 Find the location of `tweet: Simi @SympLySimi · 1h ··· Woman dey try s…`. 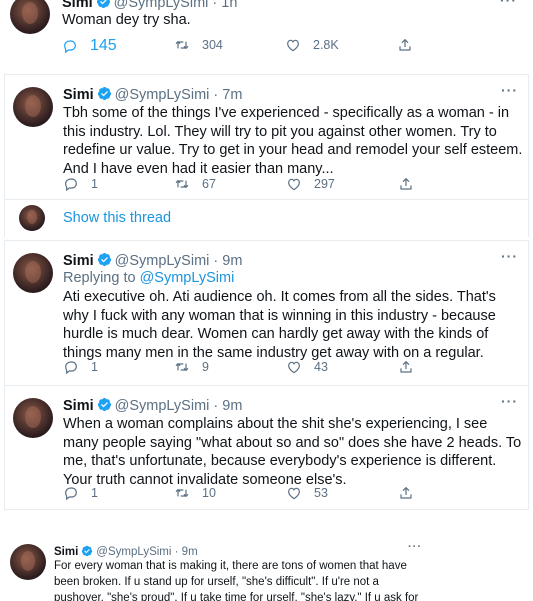

tweet: Simi @SympLySimi · 1h ··· Woman dey try s… is located at coordinates (266, 34).